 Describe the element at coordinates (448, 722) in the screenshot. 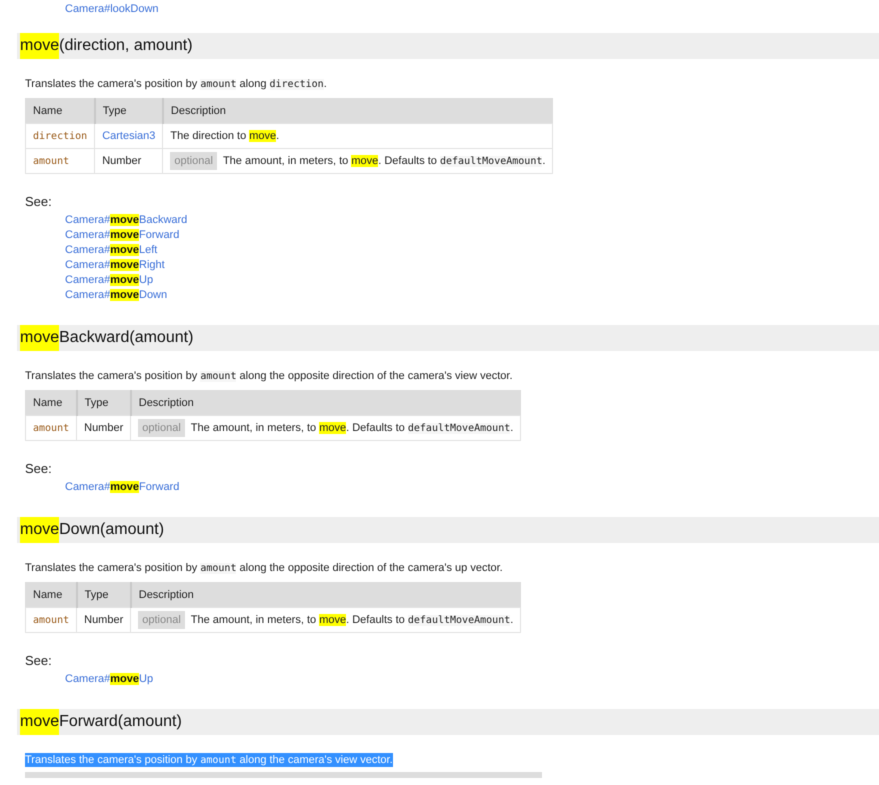

I see `method-heading: moveForward(amount)` at that location.